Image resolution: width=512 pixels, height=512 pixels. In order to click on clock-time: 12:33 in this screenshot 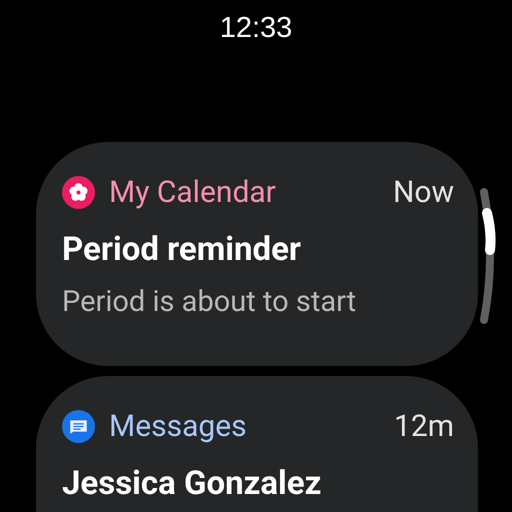, I will do `click(256, 28)`.